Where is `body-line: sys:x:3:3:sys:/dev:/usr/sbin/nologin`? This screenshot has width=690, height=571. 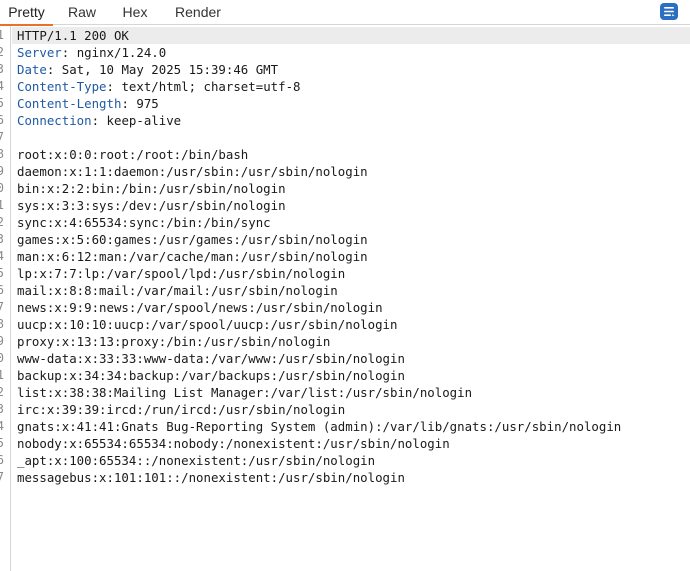
body-line: sys:x:3:3:sys:/dev:/usr/sbin/nologin is located at coordinates (151, 205).